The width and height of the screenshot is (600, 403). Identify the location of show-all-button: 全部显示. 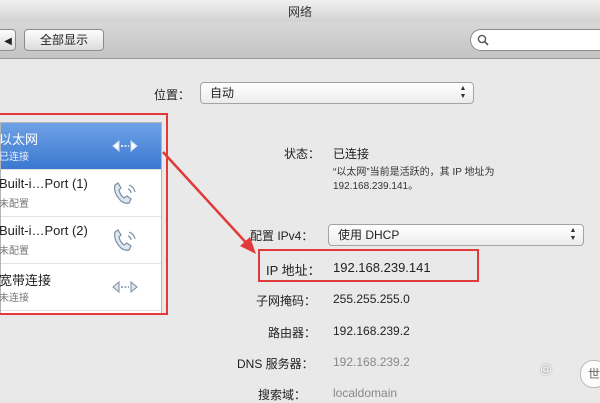
(64, 40).